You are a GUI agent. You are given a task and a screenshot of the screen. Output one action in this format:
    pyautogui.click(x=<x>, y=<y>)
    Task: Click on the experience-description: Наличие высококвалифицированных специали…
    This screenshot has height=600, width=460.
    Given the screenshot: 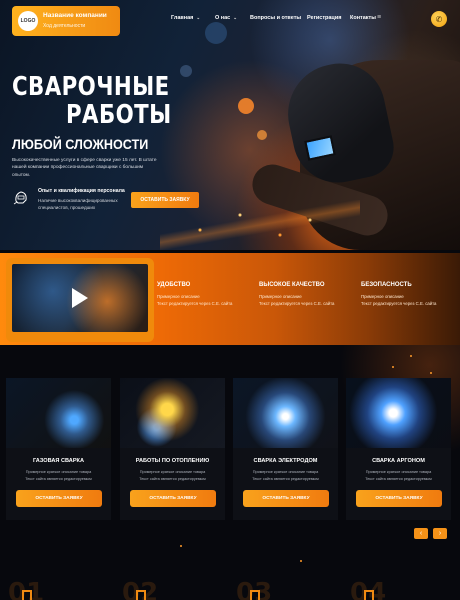 What is the action you would take?
    pyautogui.click(x=78, y=204)
    